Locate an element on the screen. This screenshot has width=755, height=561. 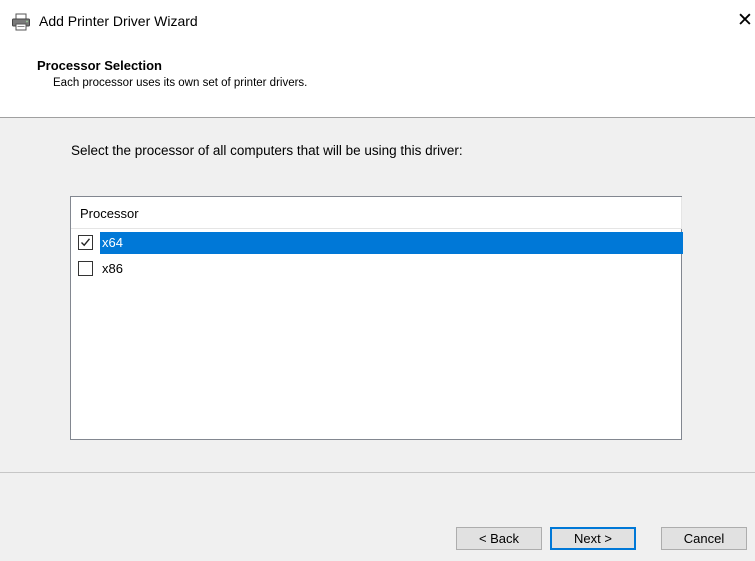
page-title: Processor Selection is located at coordinates (99, 65).